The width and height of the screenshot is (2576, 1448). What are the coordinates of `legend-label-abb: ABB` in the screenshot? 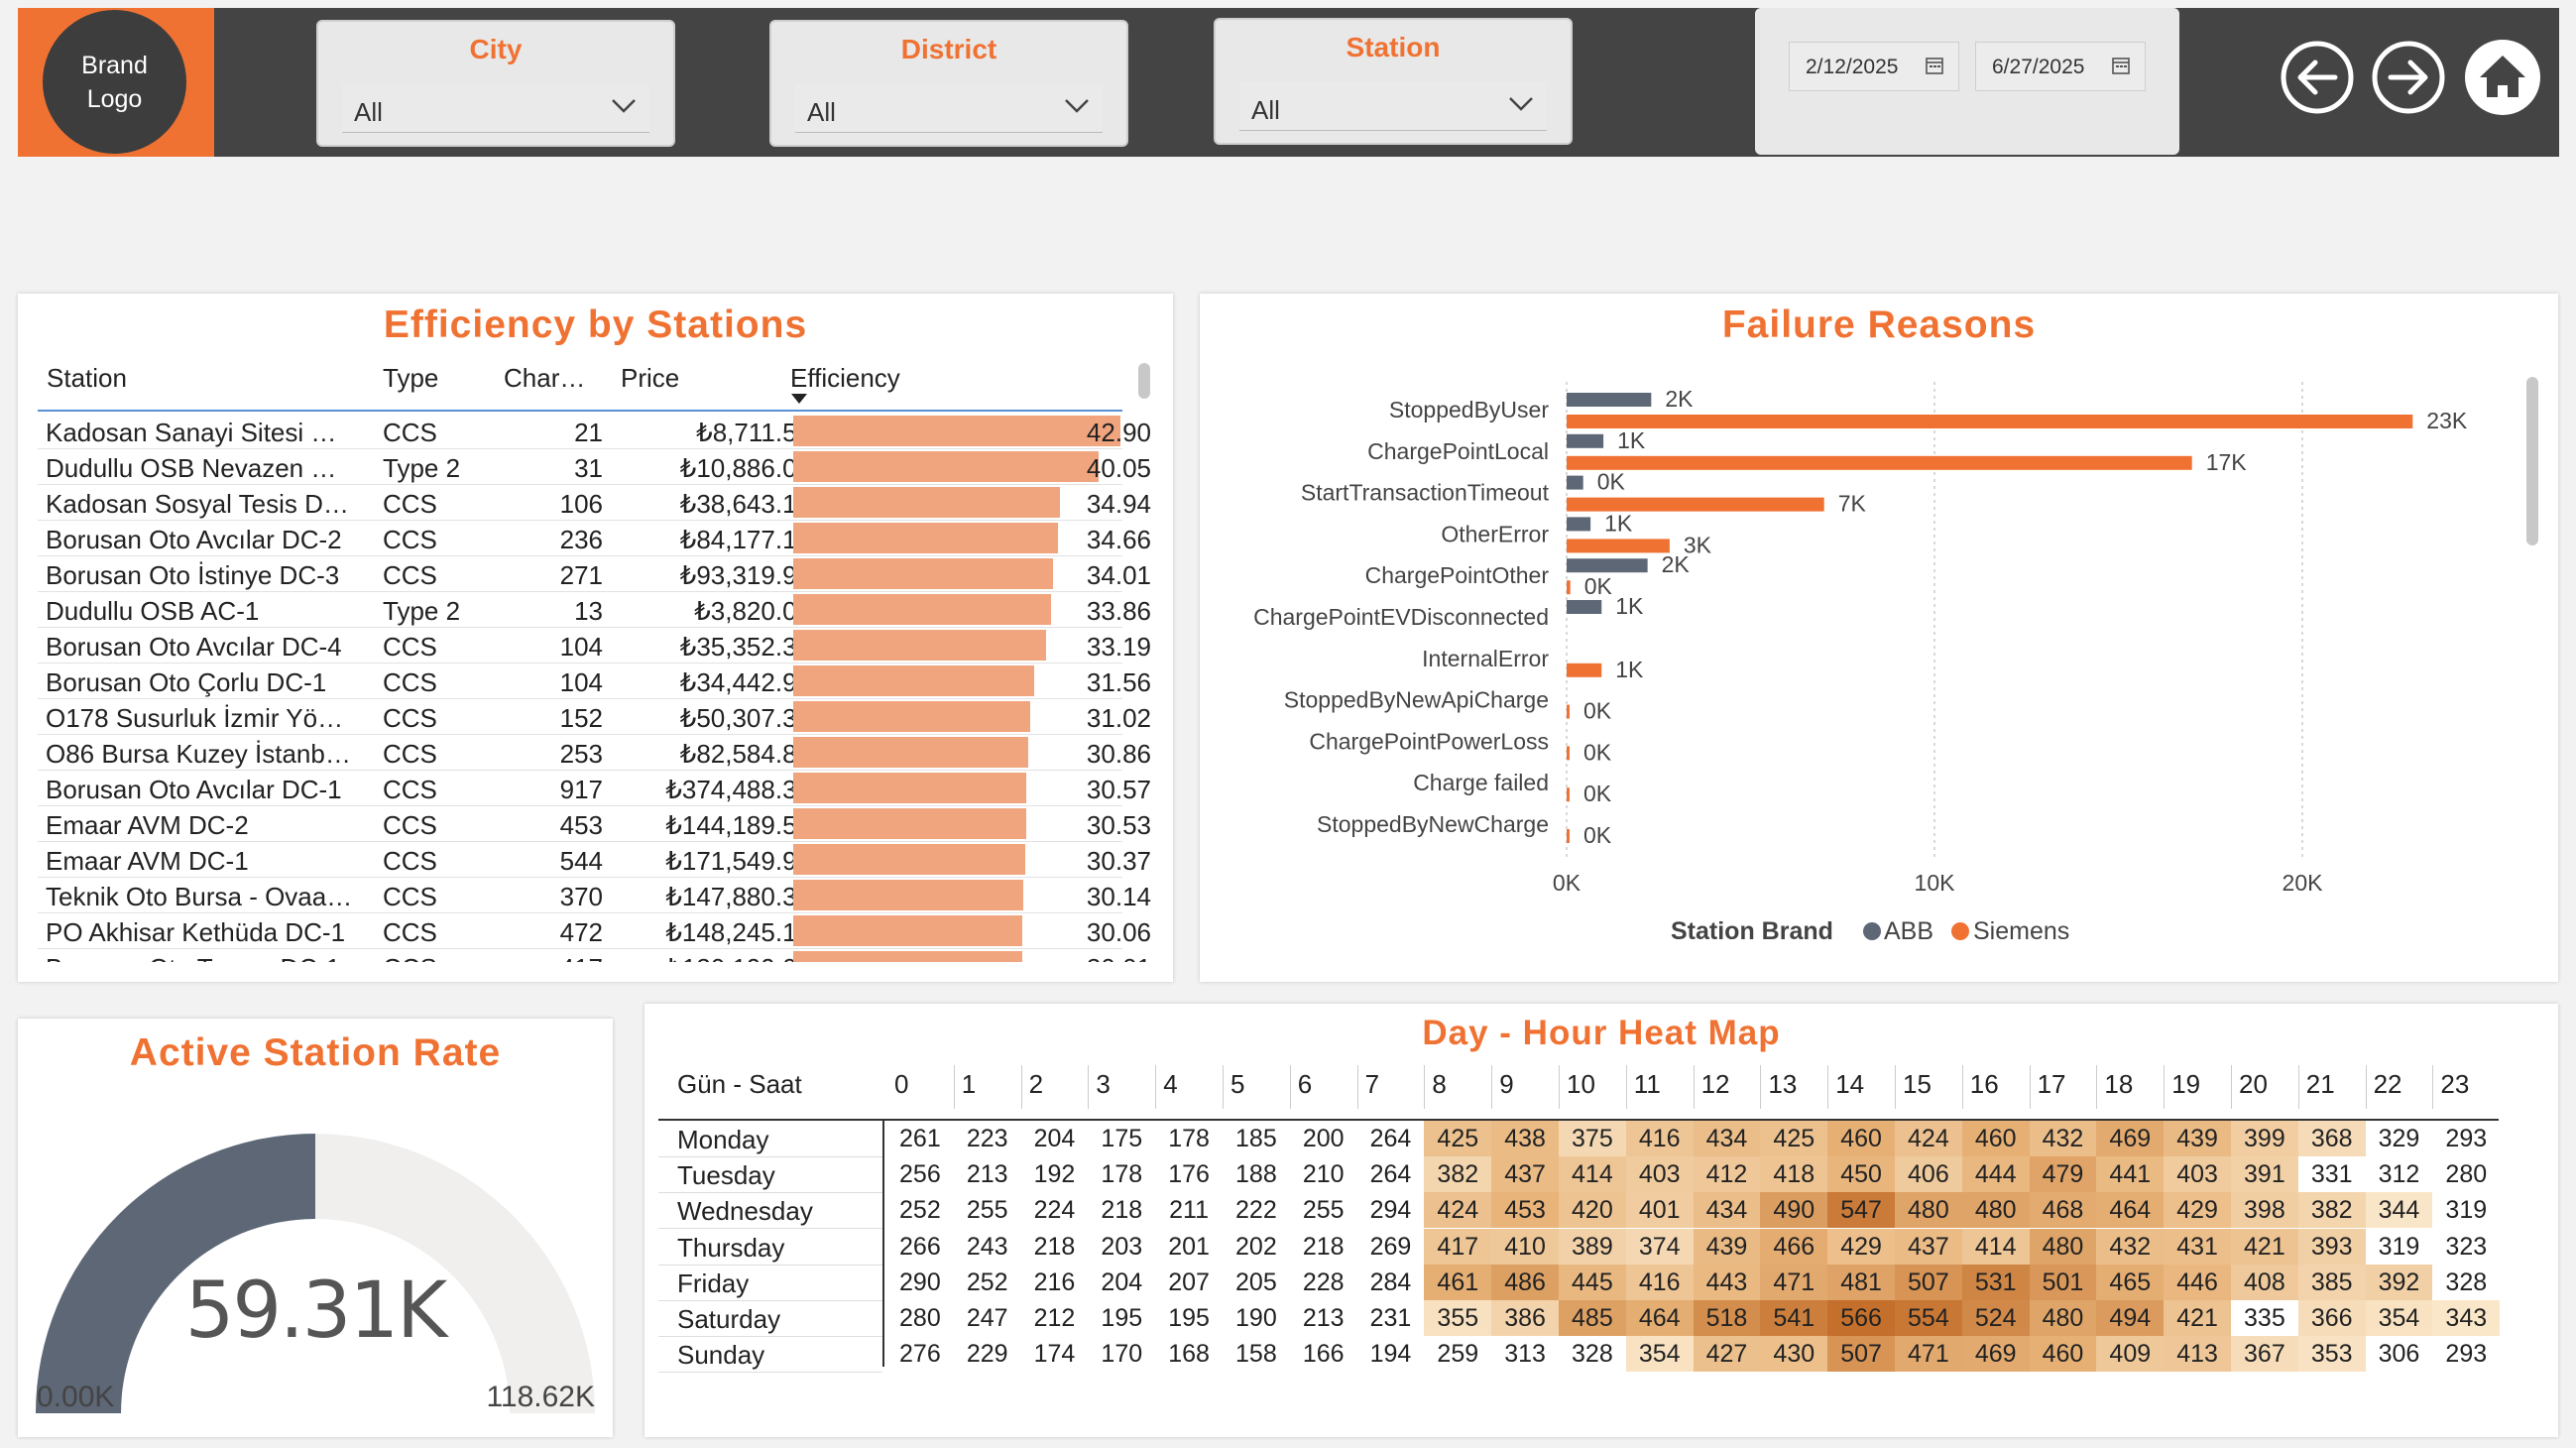 It's located at (1909, 932).